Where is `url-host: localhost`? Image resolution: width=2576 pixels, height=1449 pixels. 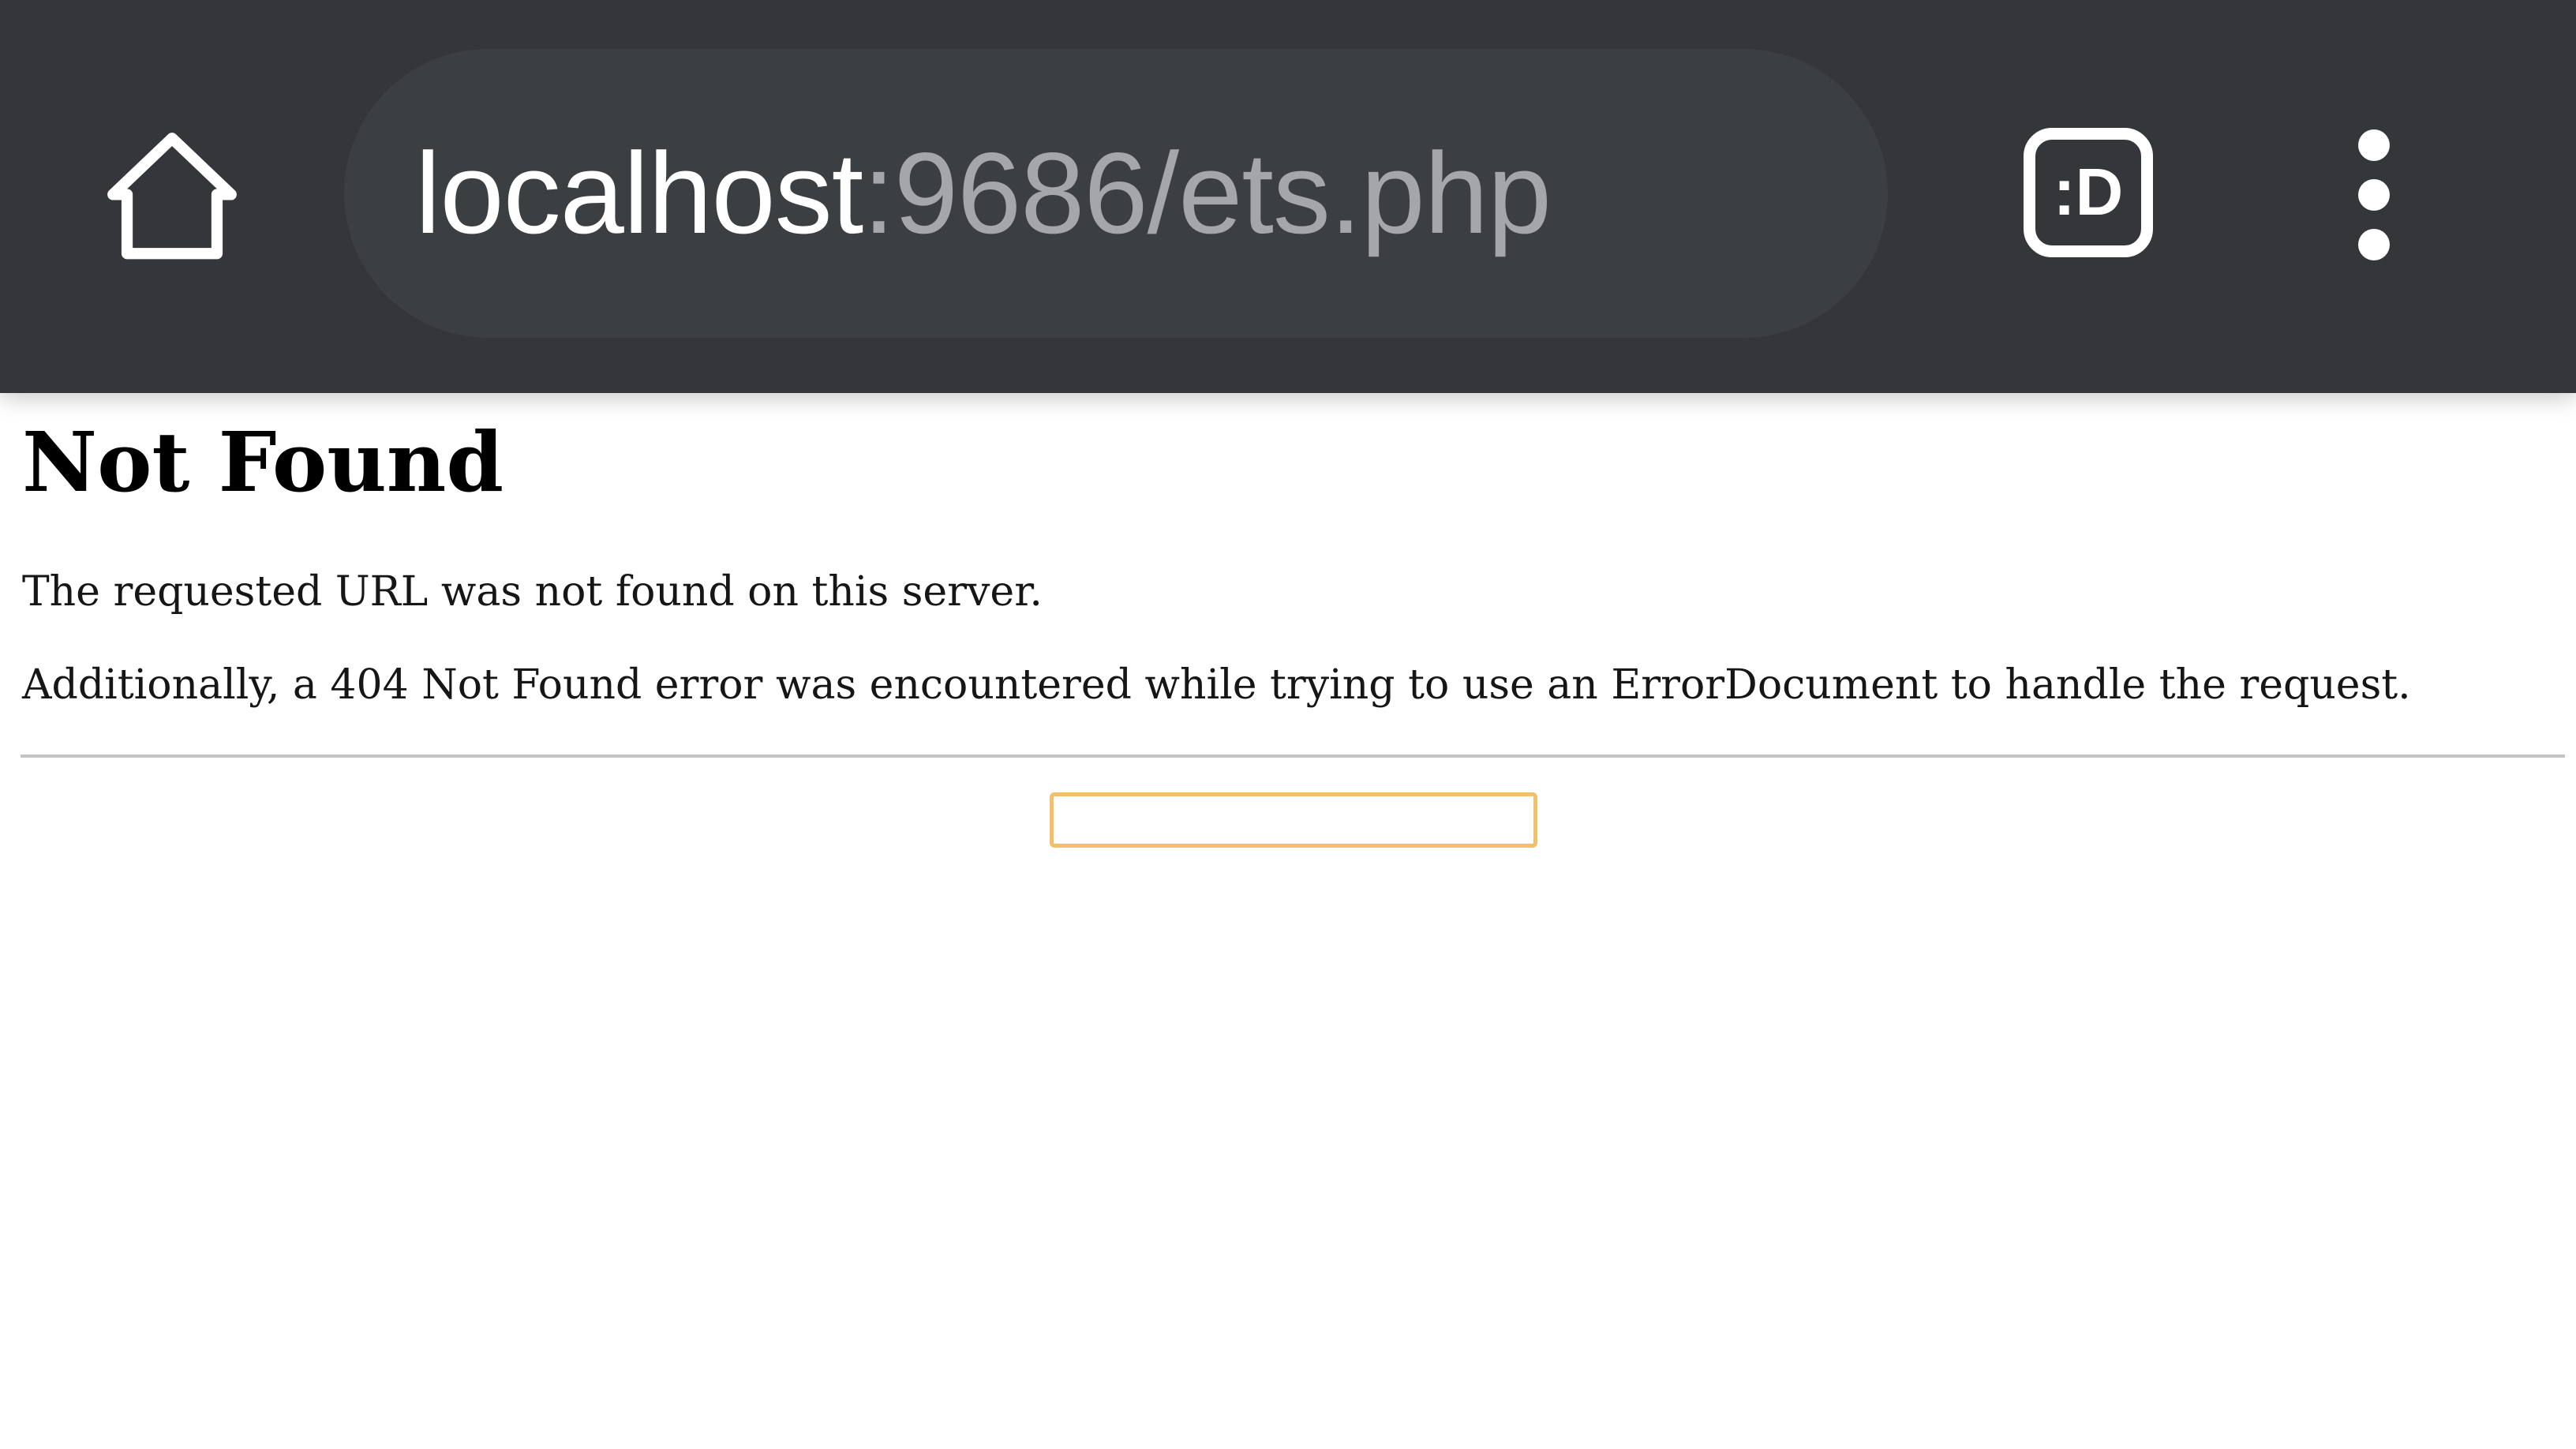
url-host: localhost is located at coordinates (639, 193).